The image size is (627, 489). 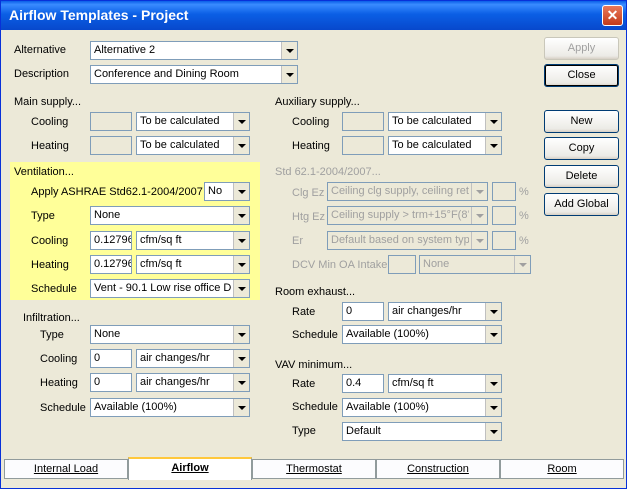 I want to click on vent-heating-label: Heating, so click(x=50, y=265).